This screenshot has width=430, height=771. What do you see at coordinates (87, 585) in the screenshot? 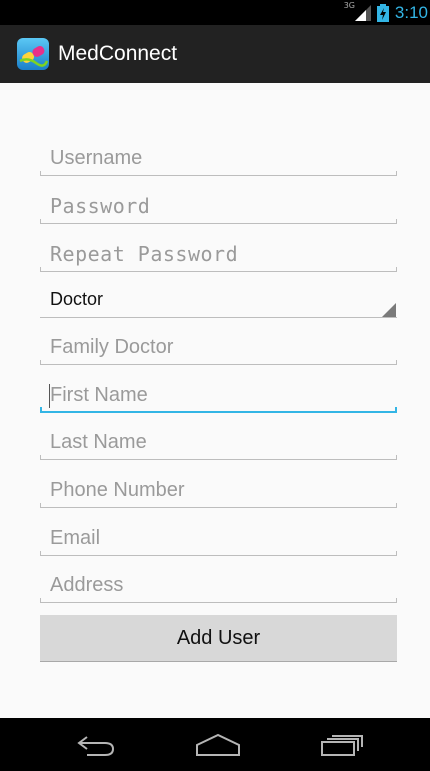
I see `address-placeholder: Address` at bounding box center [87, 585].